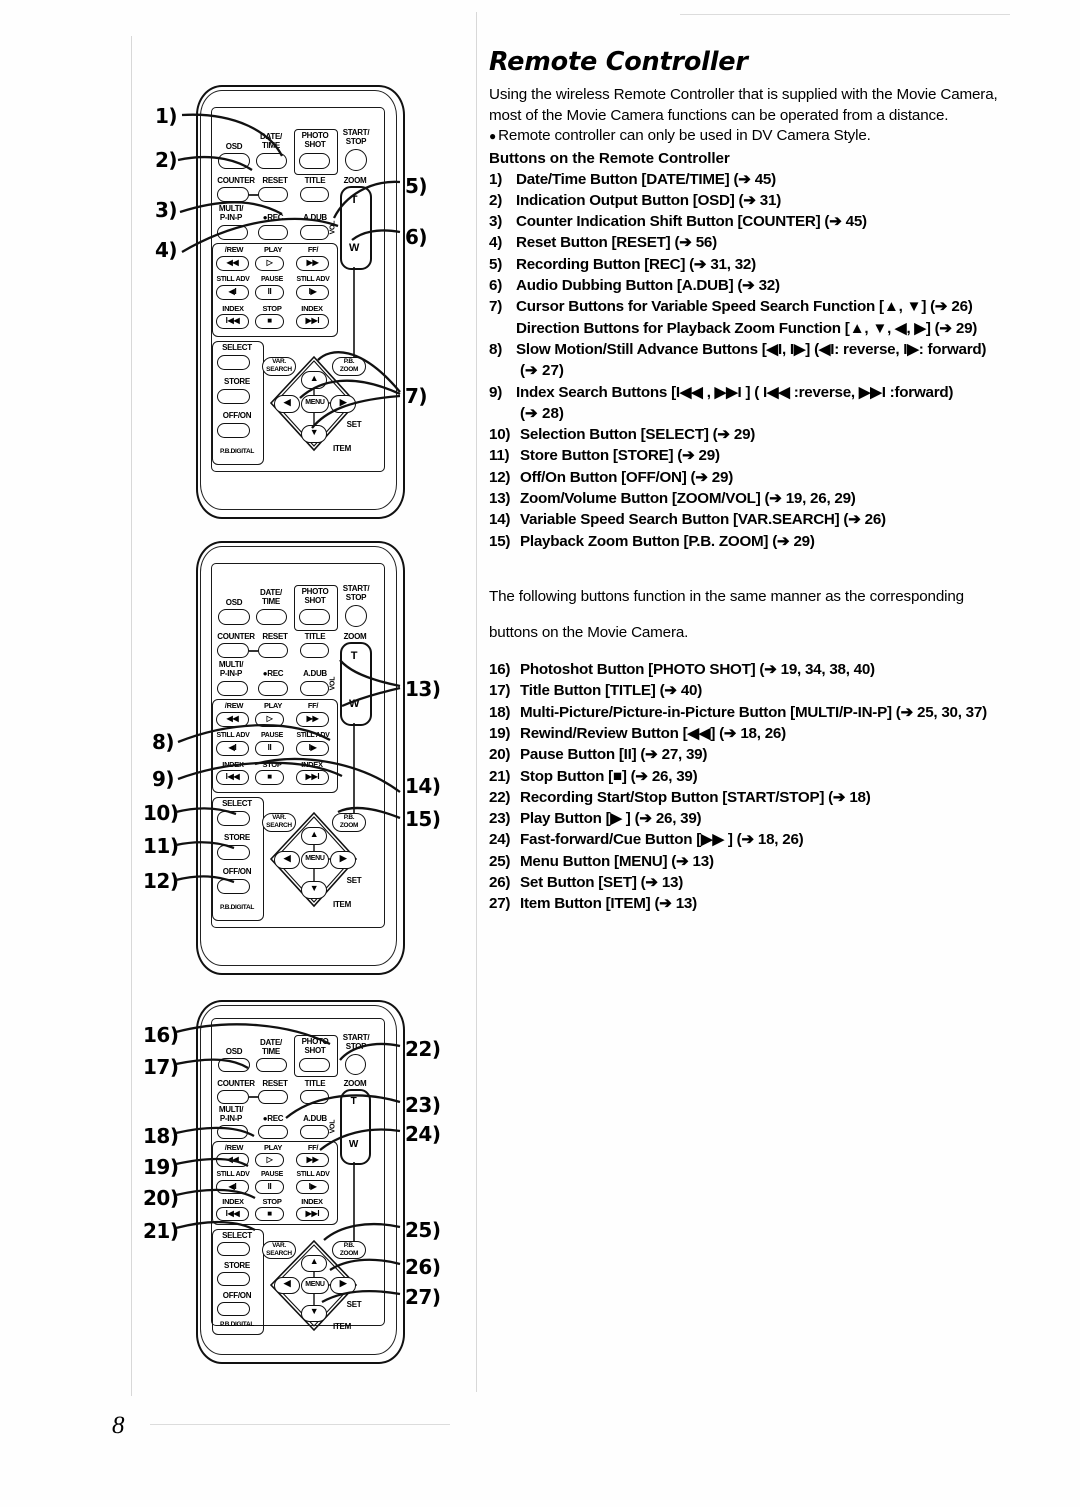 The height and width of the screenshot is (1507, 1080). Describe the element at coordinates (118, 1425) in the screenshot. I see `page-number: 8` at that location.